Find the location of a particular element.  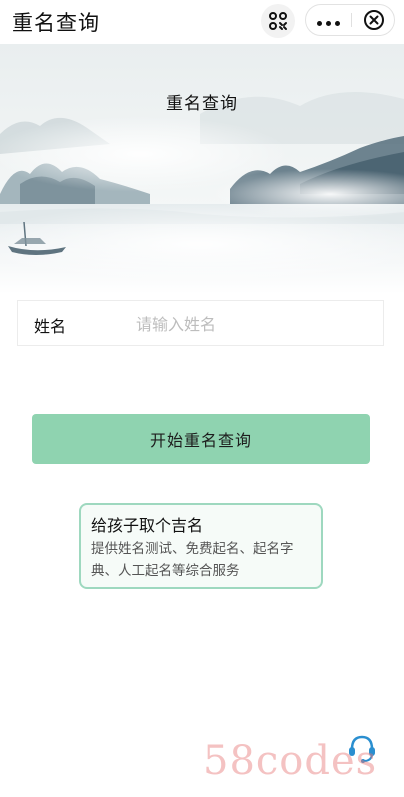

more-dots-icon is located at coordinates (328, 20).